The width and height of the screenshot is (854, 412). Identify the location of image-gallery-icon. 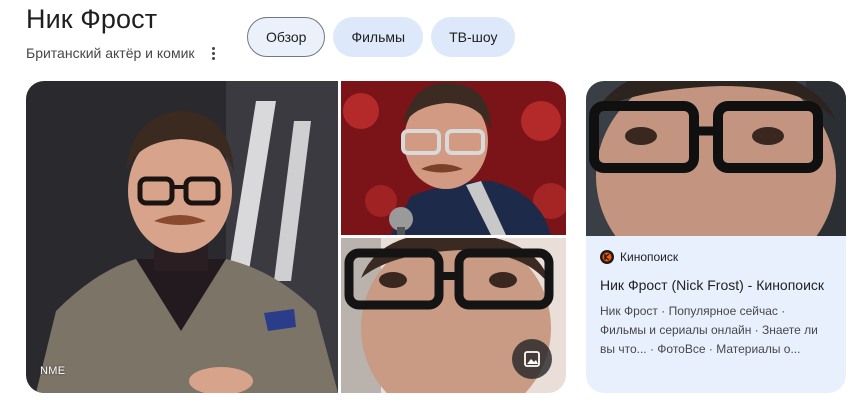
(532, 359).